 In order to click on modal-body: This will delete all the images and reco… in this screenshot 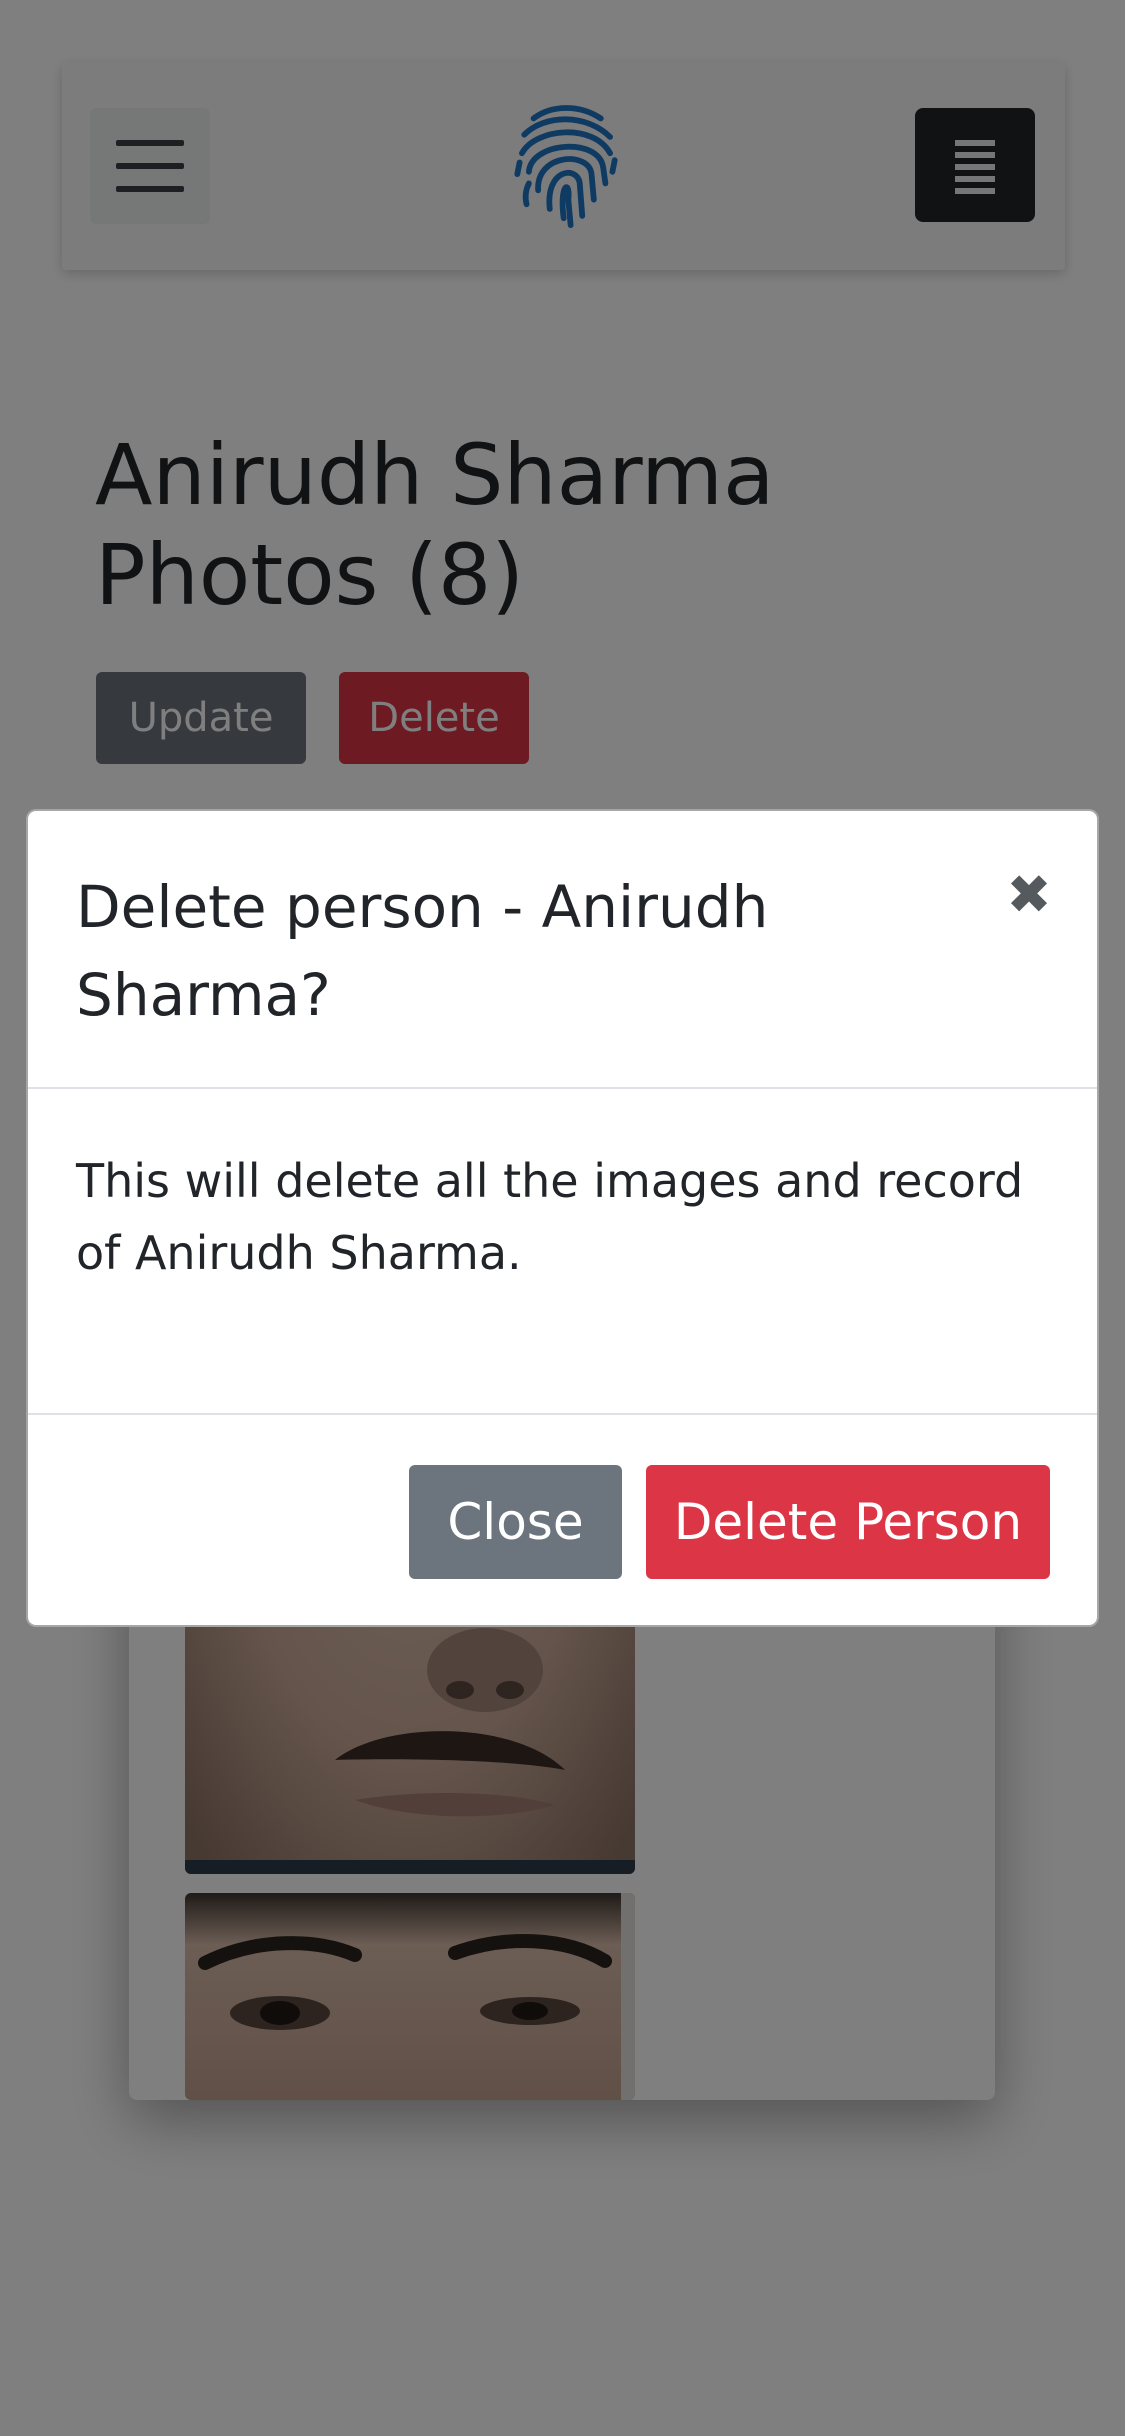, I will do `click(562, 1252)`.